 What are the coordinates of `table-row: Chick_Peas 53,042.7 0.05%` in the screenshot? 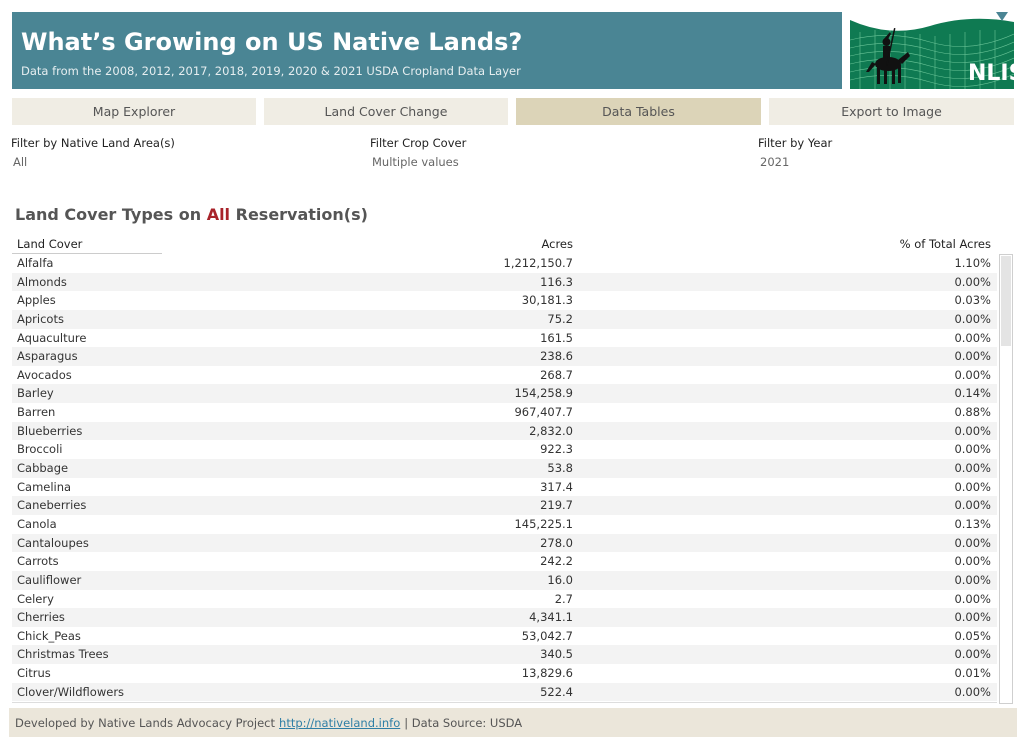 It's located at (504, 636).